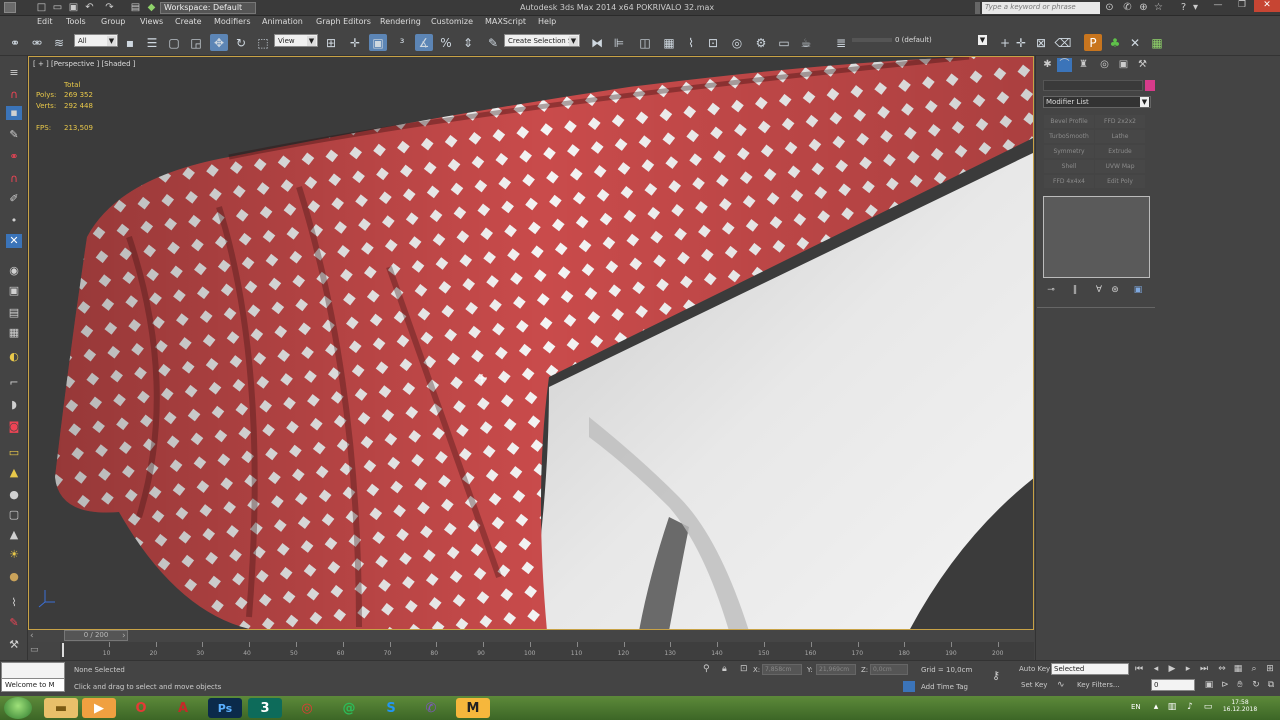 This screenshot has width=1280, height=720. What do you see at coordinates (1051, 290) in the screenshot?
I see `pin-stack-icon: ⊸` at bounding box center [1051, 290].